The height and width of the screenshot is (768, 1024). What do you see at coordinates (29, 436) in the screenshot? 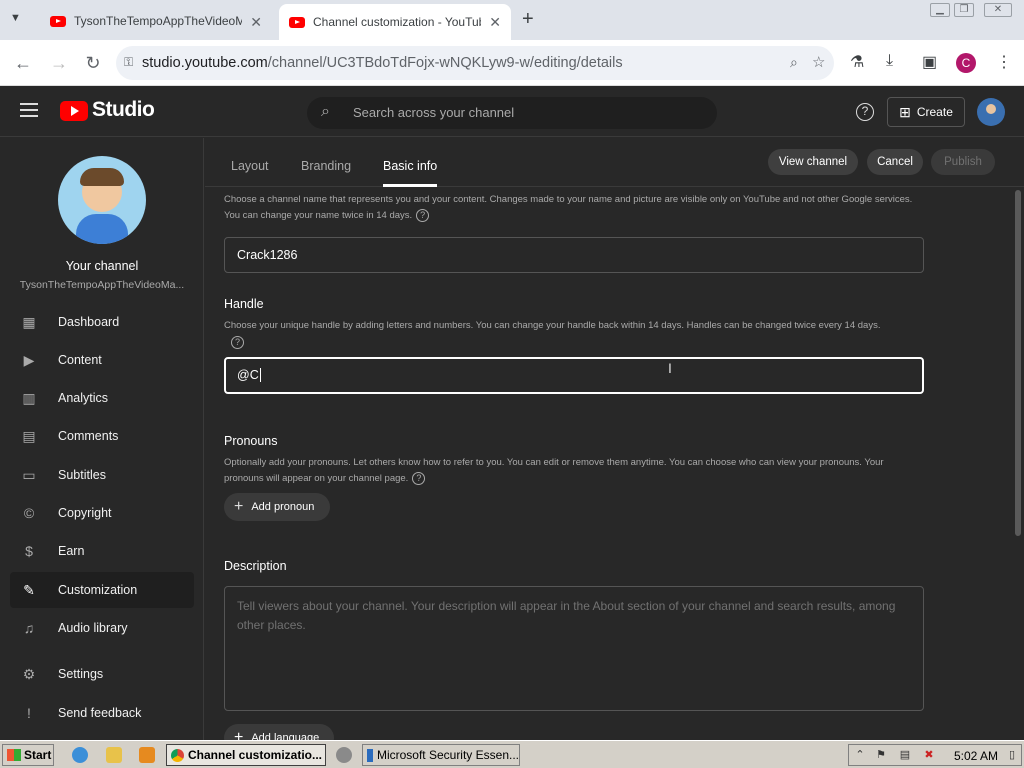
I see `comments-icon: ▤` at bounding box center [29, 436].